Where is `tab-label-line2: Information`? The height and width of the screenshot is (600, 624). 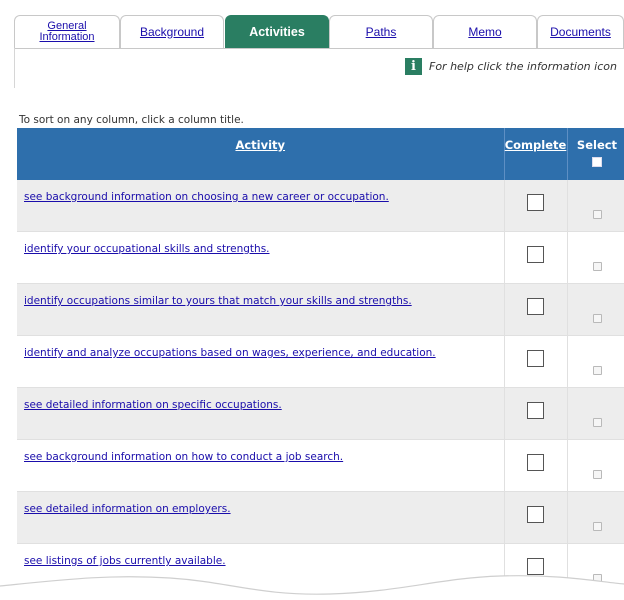
tab-label-line2: Information is located at coordinates (66, 37).